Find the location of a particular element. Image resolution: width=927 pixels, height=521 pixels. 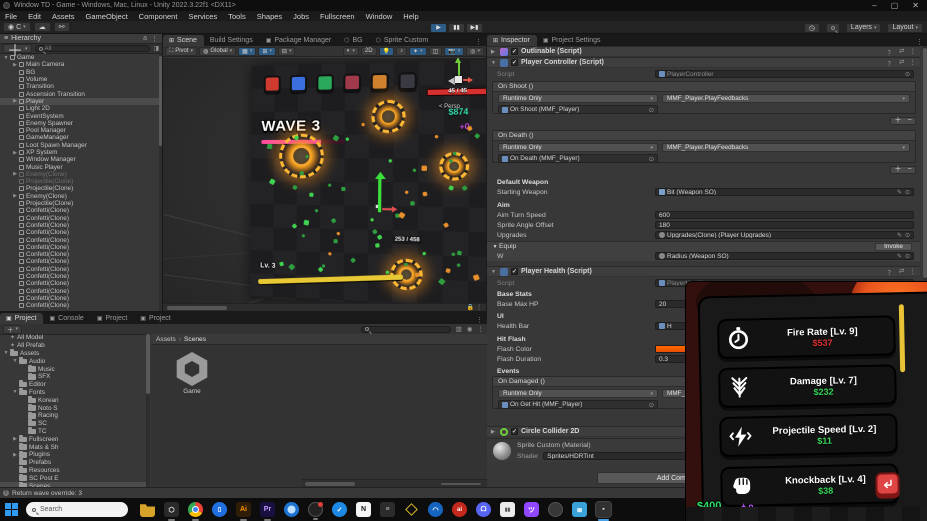

aim-turn-speed-input: 600 is located at coordinates (784, 215).